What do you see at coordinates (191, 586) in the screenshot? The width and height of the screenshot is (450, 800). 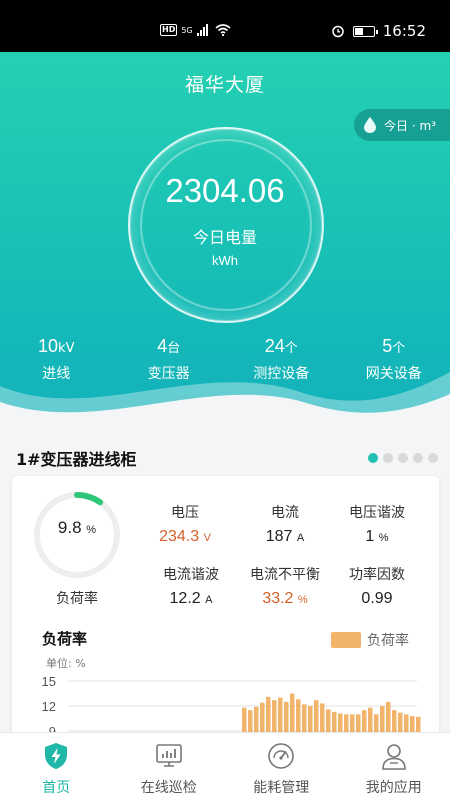 I see `metric-current-harmonic: 电流谐波 12.2 A` at bounding box center [191, 586].